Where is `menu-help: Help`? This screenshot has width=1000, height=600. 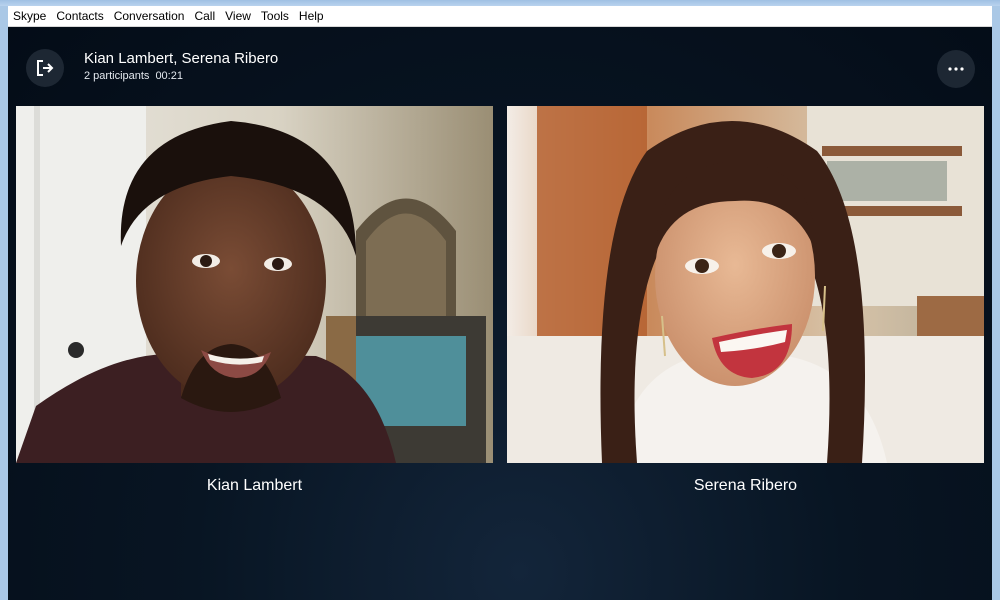 menu-help: Help is located at coordinates (311, 16).